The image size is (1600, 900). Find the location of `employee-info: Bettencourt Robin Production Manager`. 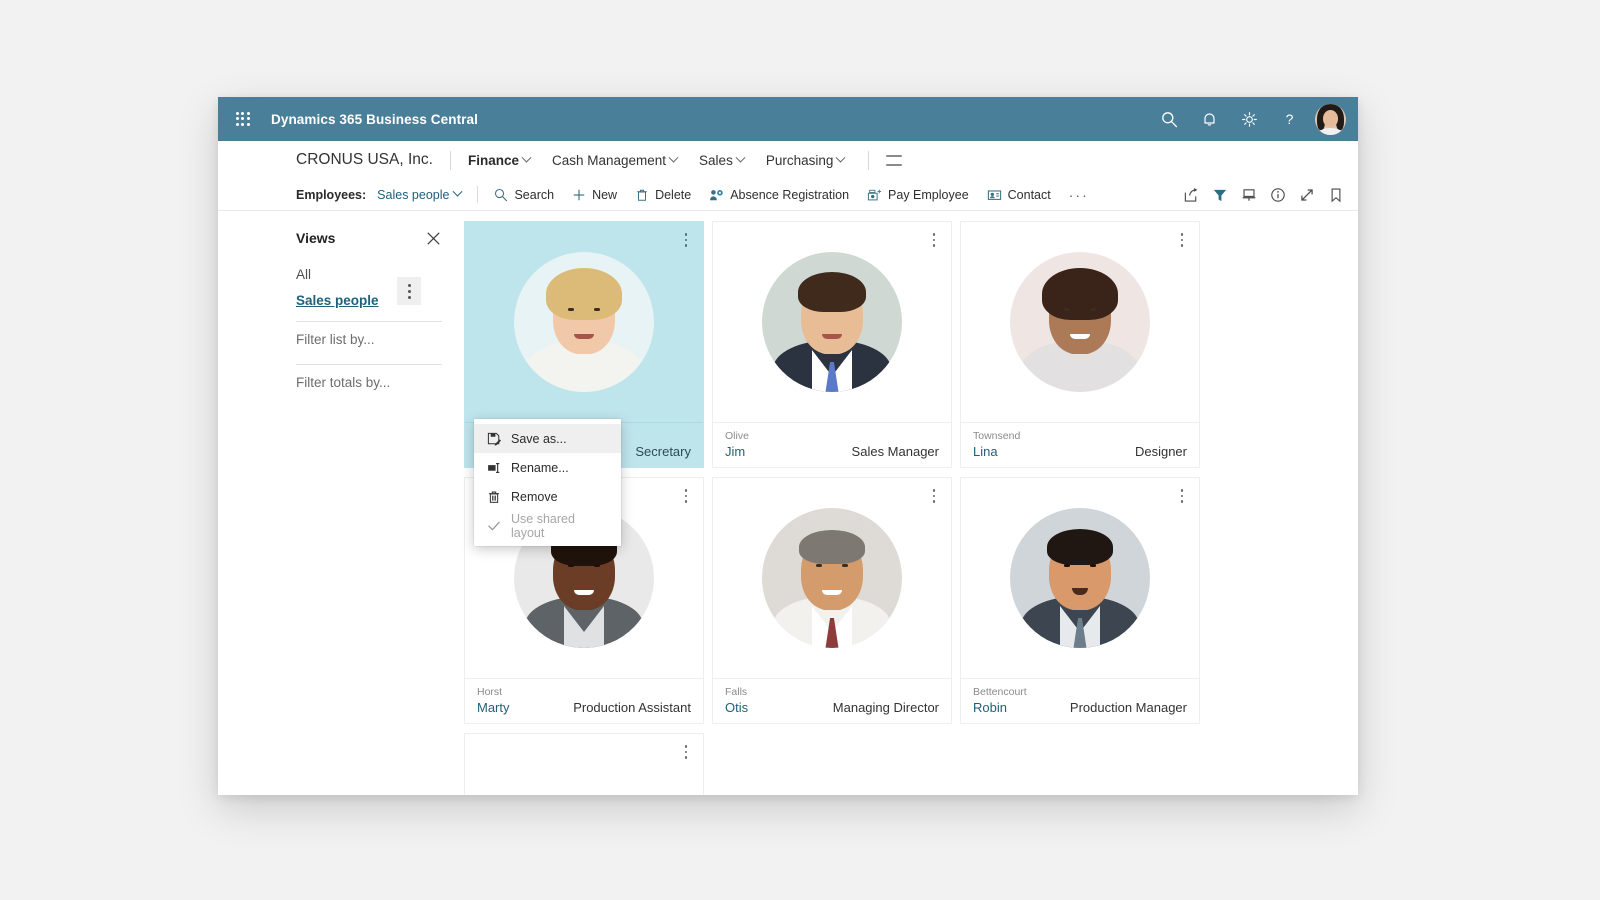

employee-info: Bettencourt Robin Production Manager is located at coordinates (1080, 700).